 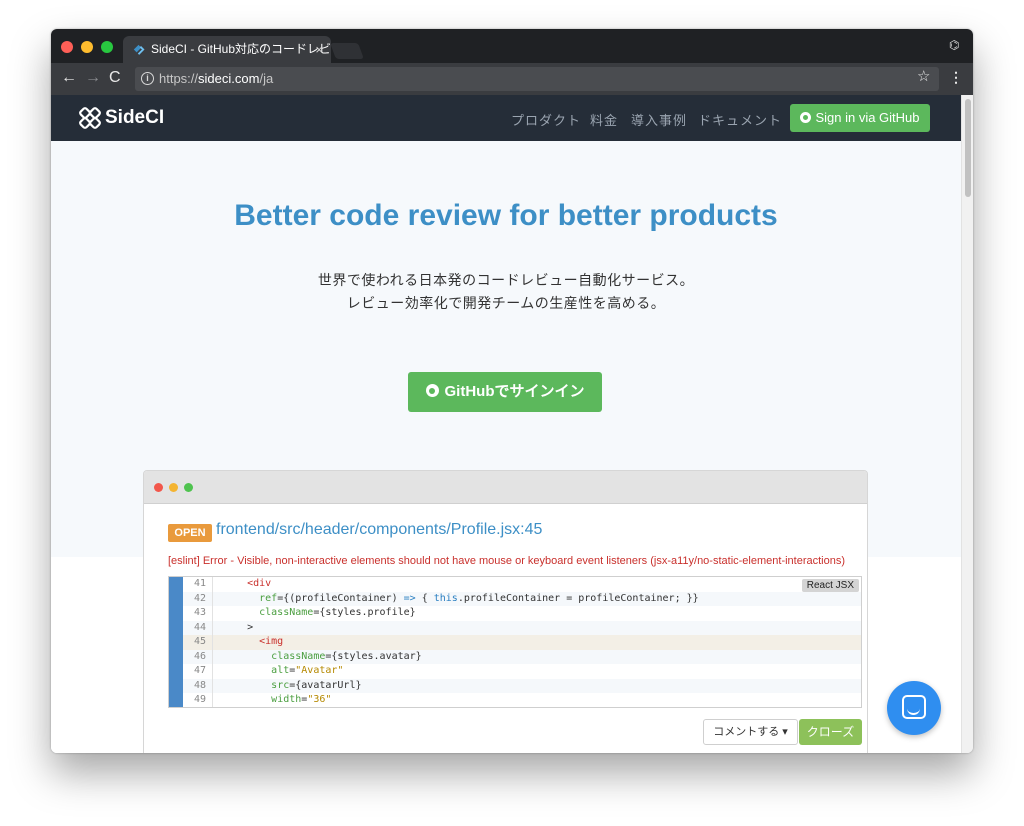 I want to click on sideci-logo: SideCI, so click(x=121, y=118).